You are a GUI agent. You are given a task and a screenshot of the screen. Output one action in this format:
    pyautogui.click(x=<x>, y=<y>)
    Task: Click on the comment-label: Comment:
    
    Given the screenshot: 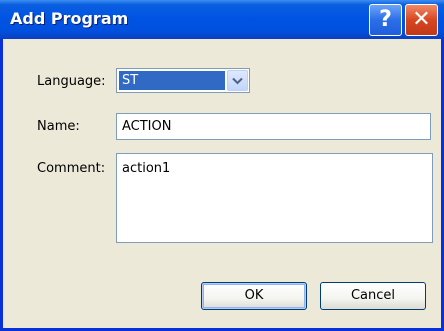 What is the action you would take?
    pyautogui.click(x=71, y=168)
    